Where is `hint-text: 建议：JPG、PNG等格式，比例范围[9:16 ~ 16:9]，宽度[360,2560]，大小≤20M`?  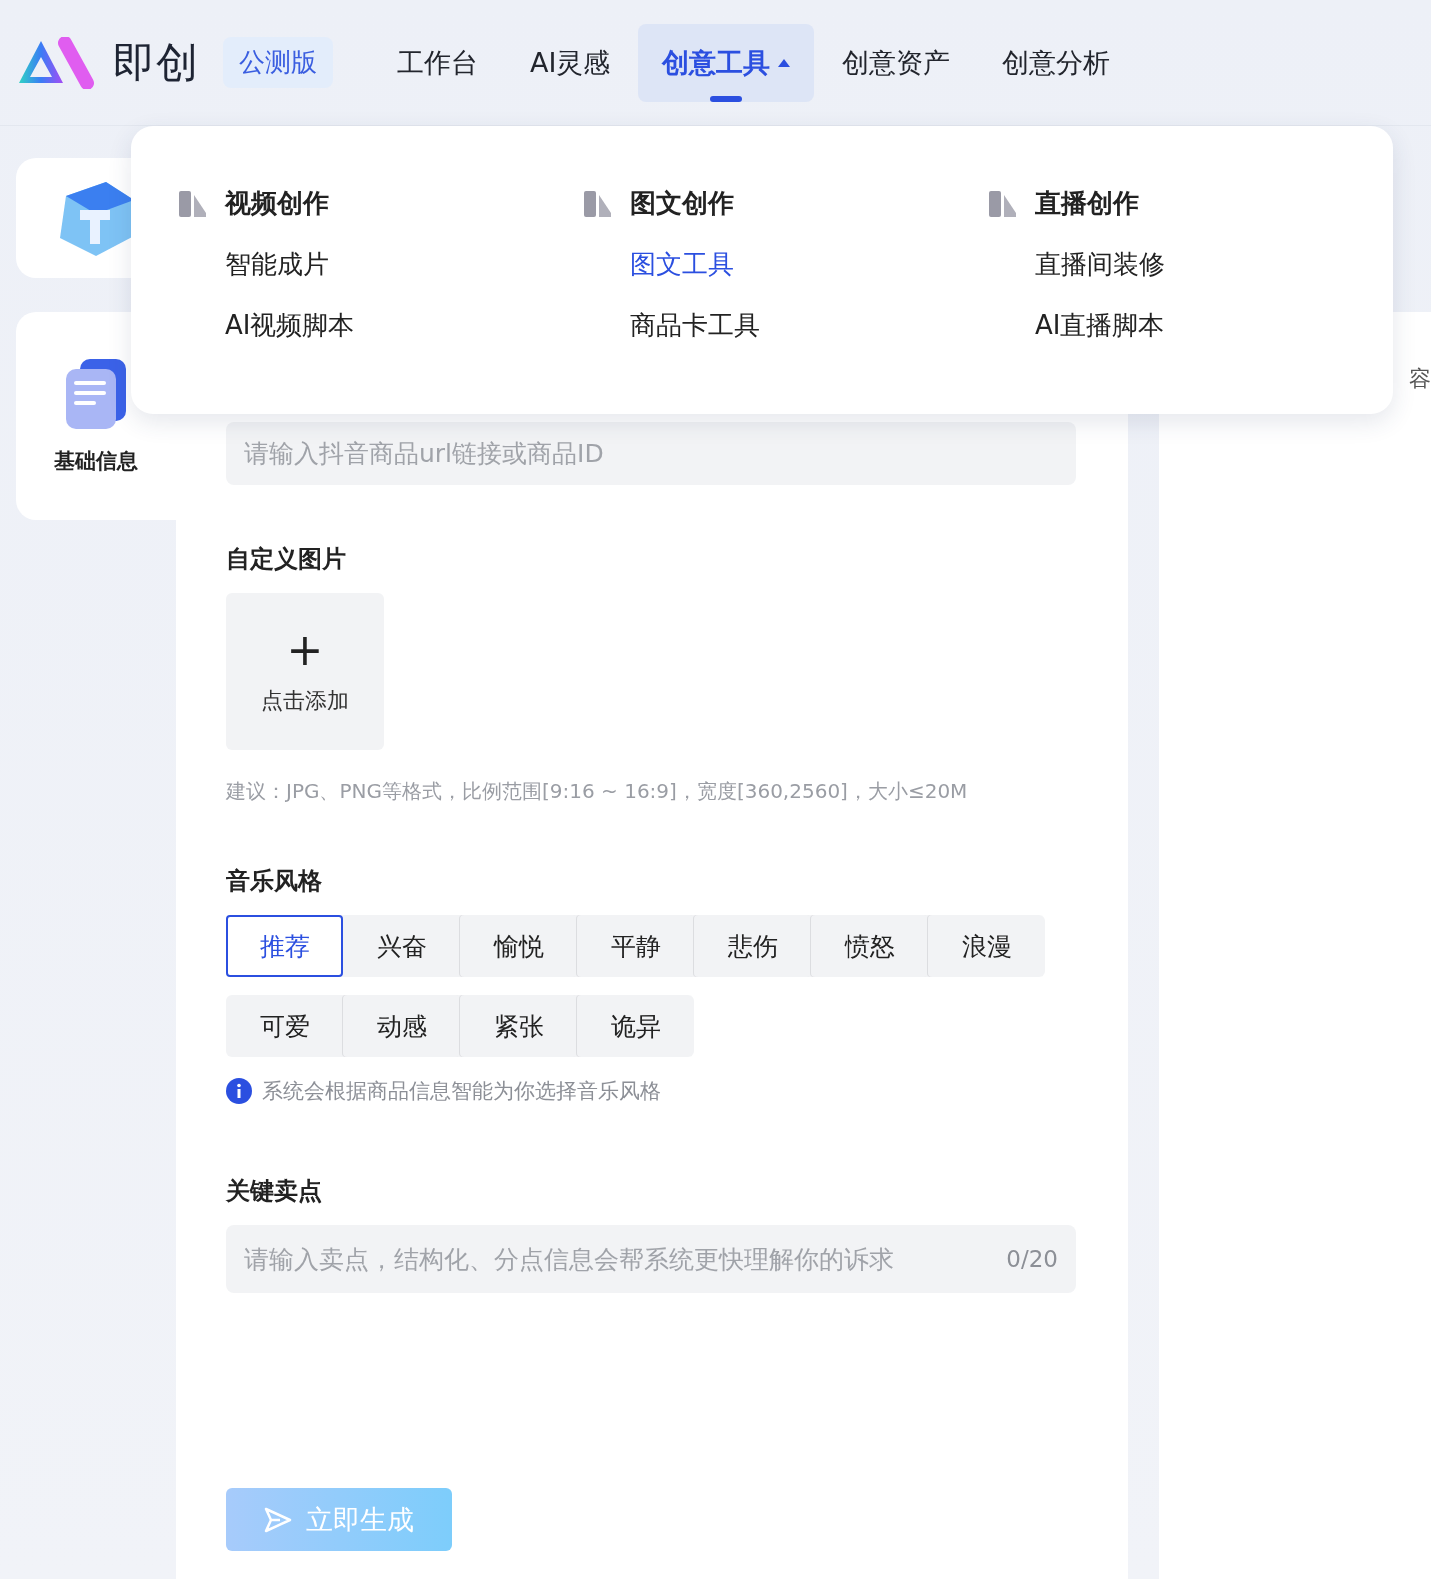
hint-text: 建议：JPG、PNG等格式，比例范围[9:16 ~ 16:9]，宽度[360,2560]，大小≤20M is located at coordinates (597, 791).